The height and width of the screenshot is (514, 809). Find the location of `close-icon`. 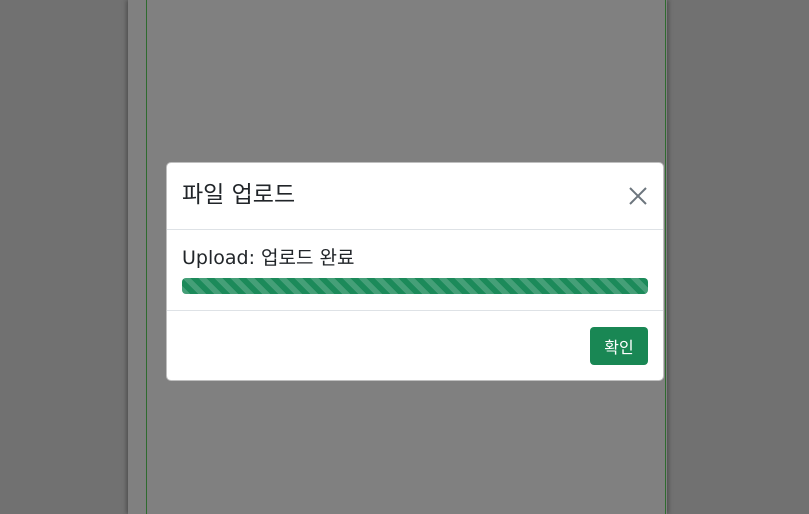

close-icon is located at coordinates (638, 196).